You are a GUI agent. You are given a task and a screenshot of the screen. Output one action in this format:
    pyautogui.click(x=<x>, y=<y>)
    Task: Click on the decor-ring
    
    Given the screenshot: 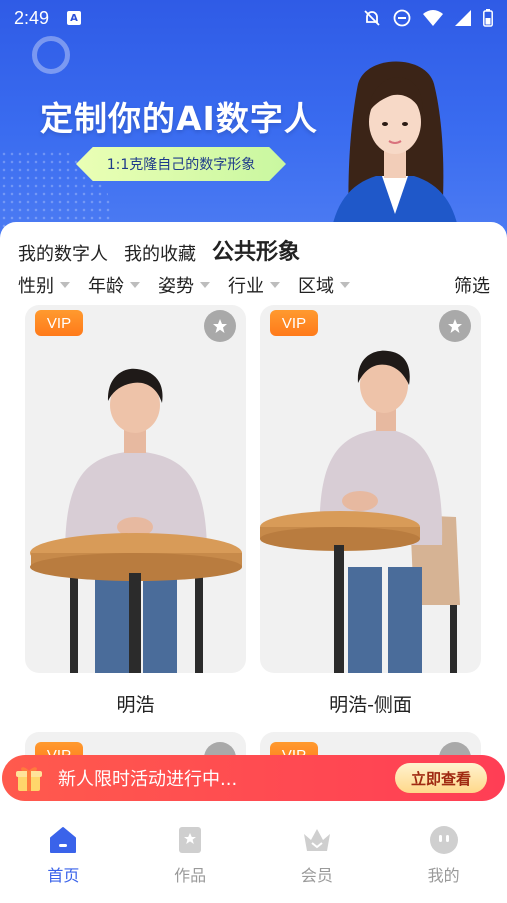 What is the action you would take?
    pyautogui.click(x=51, y=55)
    